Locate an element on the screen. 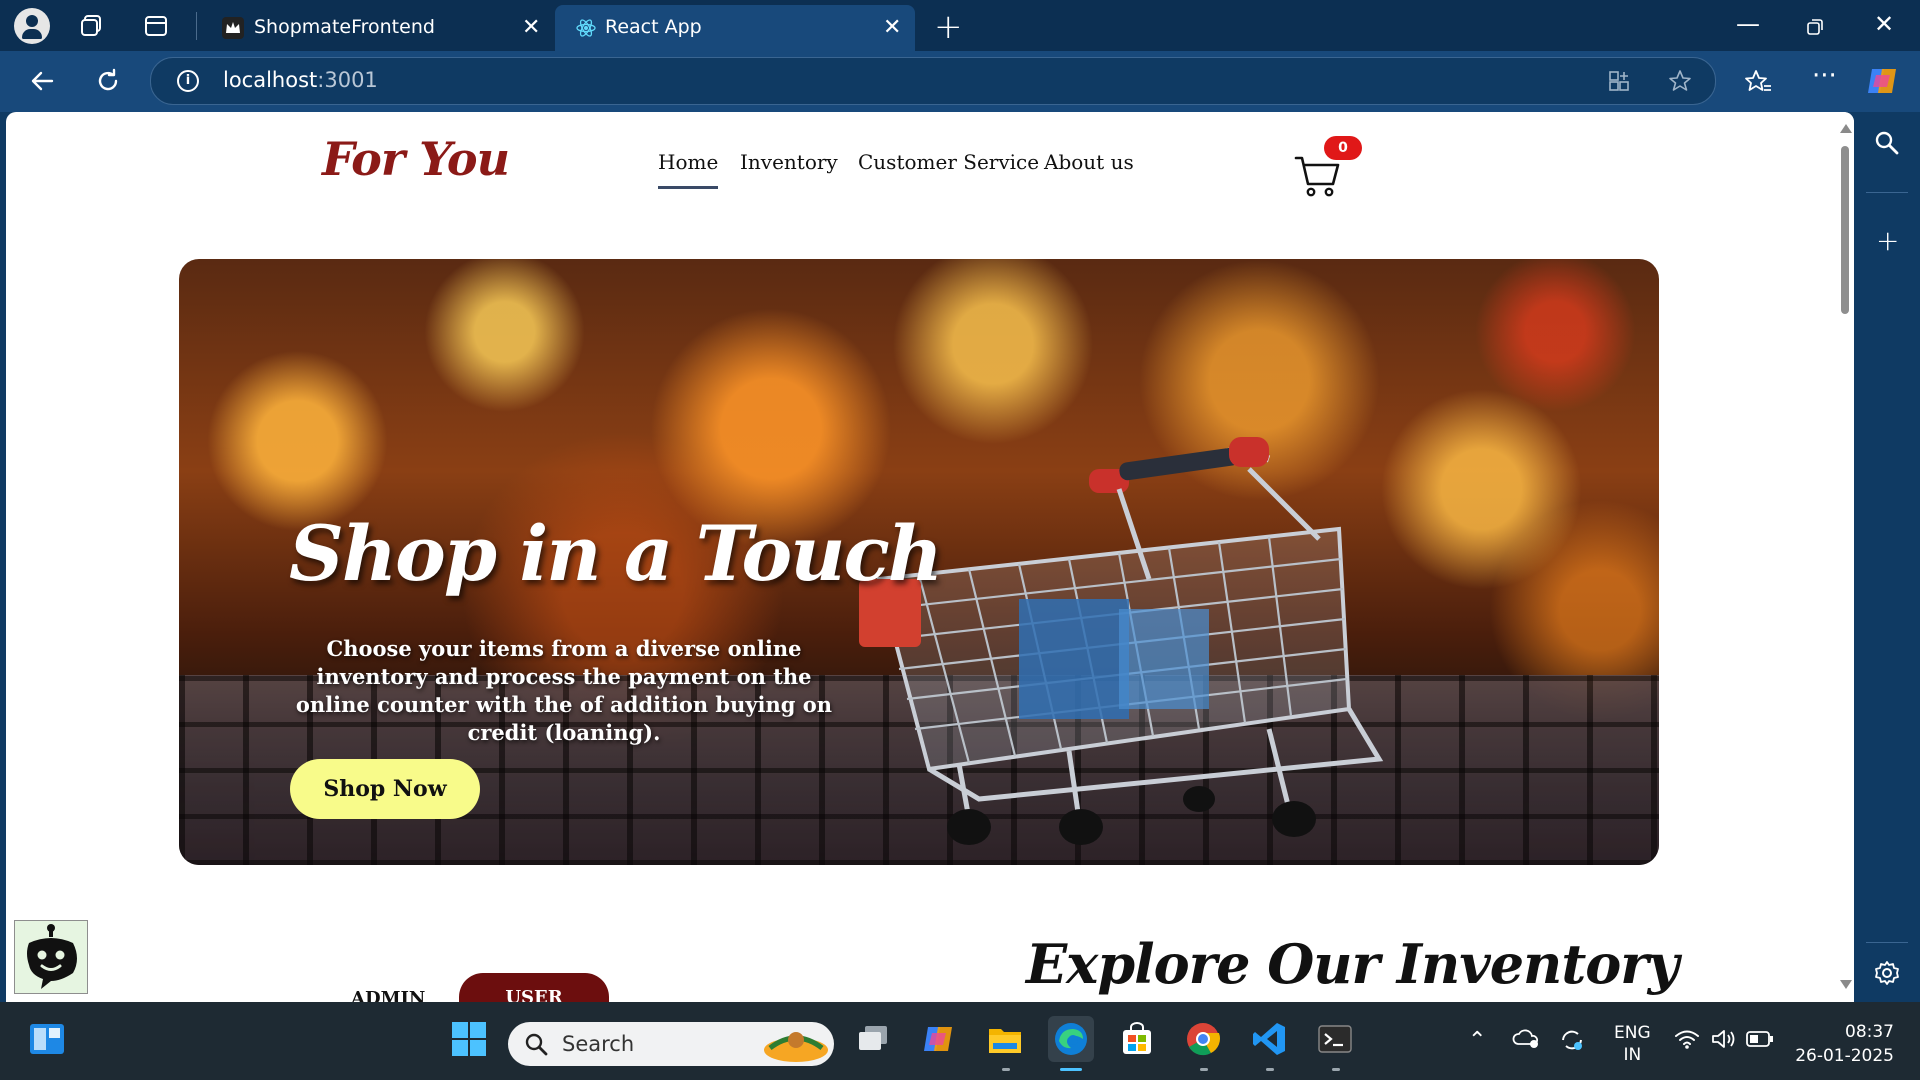 This screenshot has width=1920, height=1080. onedrive-icon is located at coordinates (1527, 1040).